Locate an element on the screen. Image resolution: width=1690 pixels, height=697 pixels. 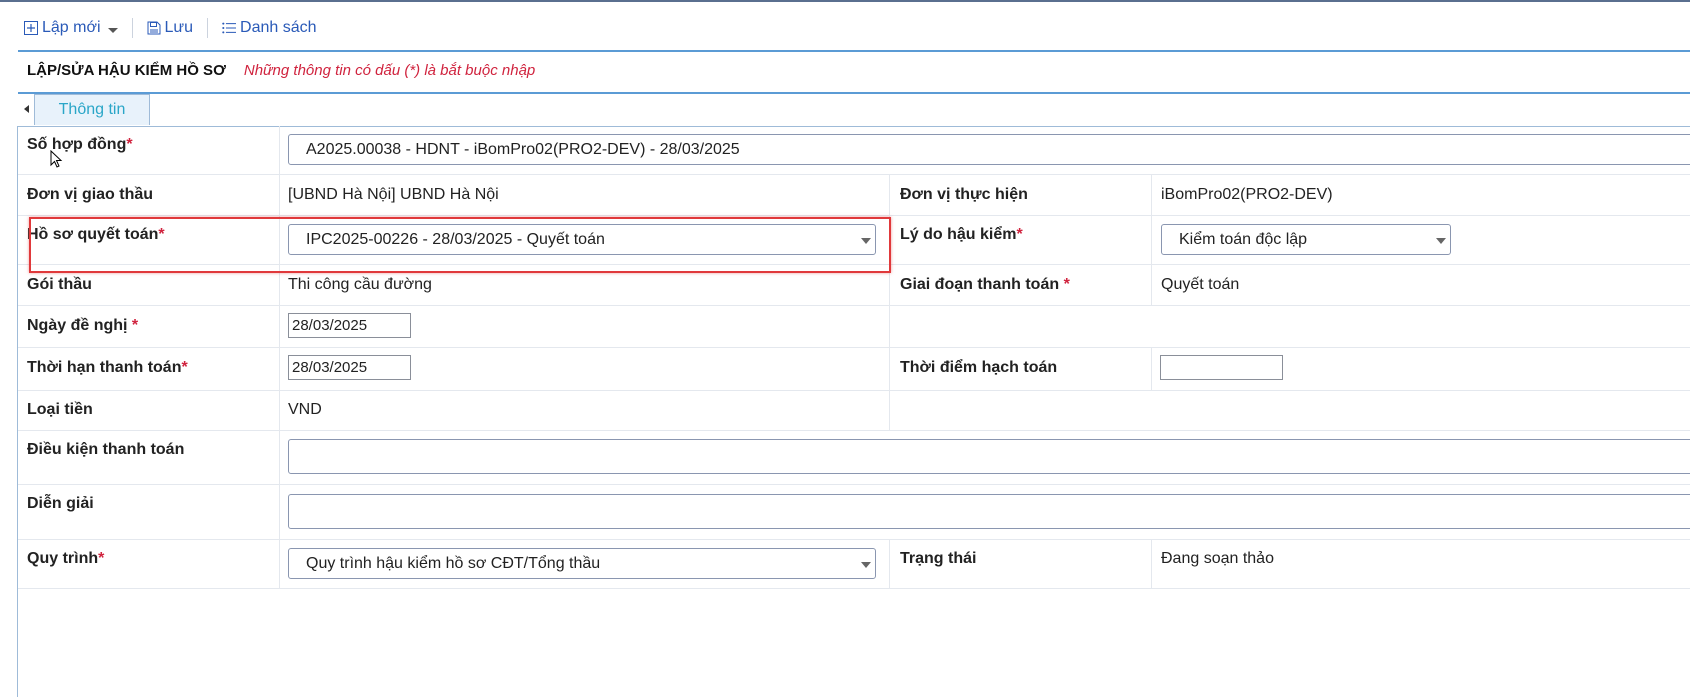
request-date-label: Ngày đề nghị * is located at coordinates (82, 326).